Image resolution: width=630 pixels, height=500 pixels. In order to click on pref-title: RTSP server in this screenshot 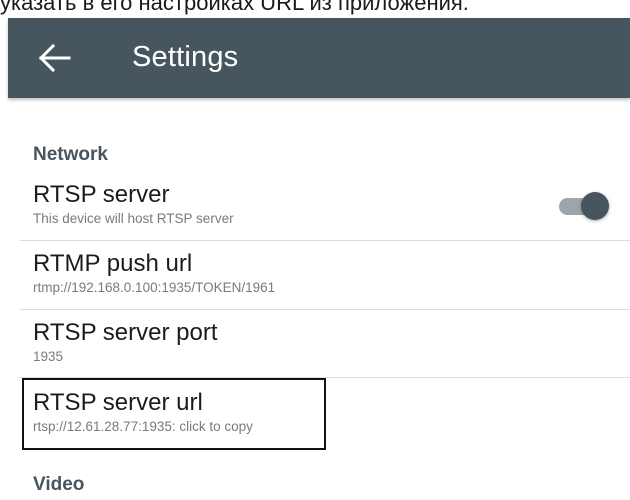, I will do `click(101, 194)`.